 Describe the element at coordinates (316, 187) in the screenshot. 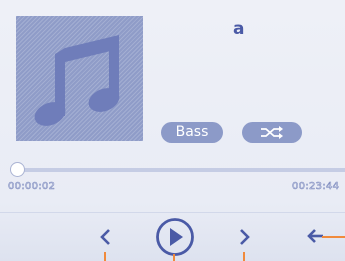

I see `total-time: 00:23:44` at that location.